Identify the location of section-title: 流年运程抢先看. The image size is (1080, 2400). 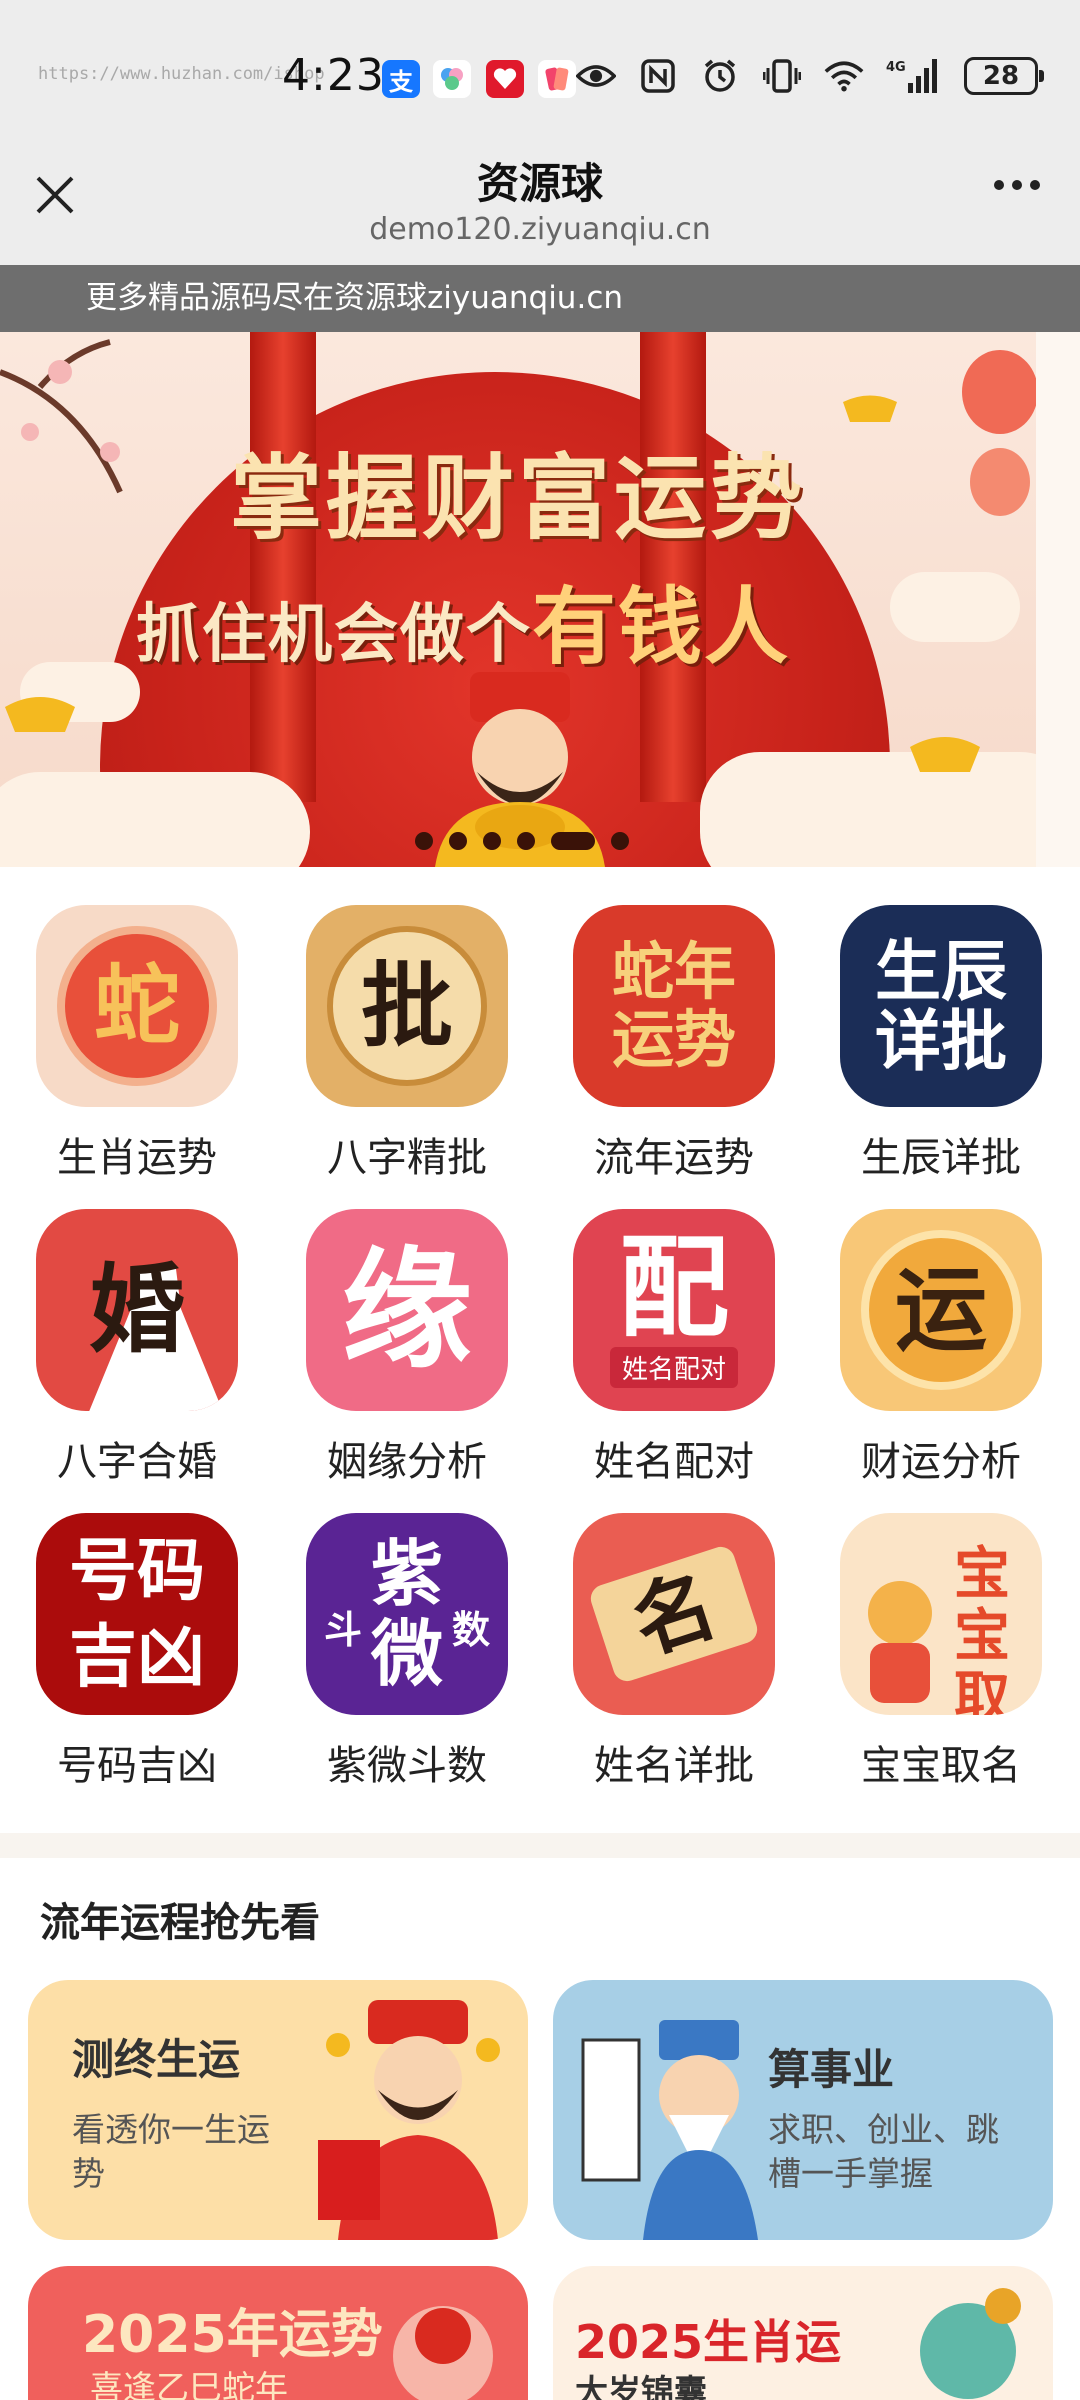
(180, 1923).